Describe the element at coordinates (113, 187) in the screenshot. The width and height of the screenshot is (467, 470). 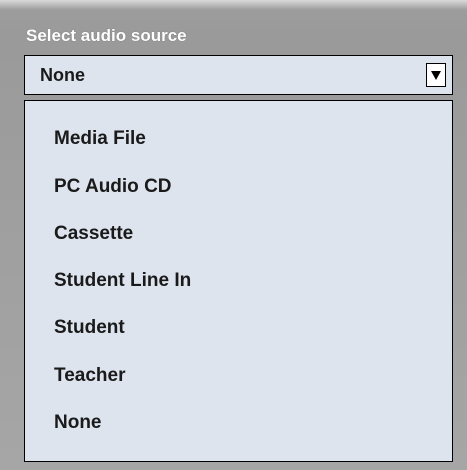
I see `option-pc-audio-cd: PC Audio CD` at that location.